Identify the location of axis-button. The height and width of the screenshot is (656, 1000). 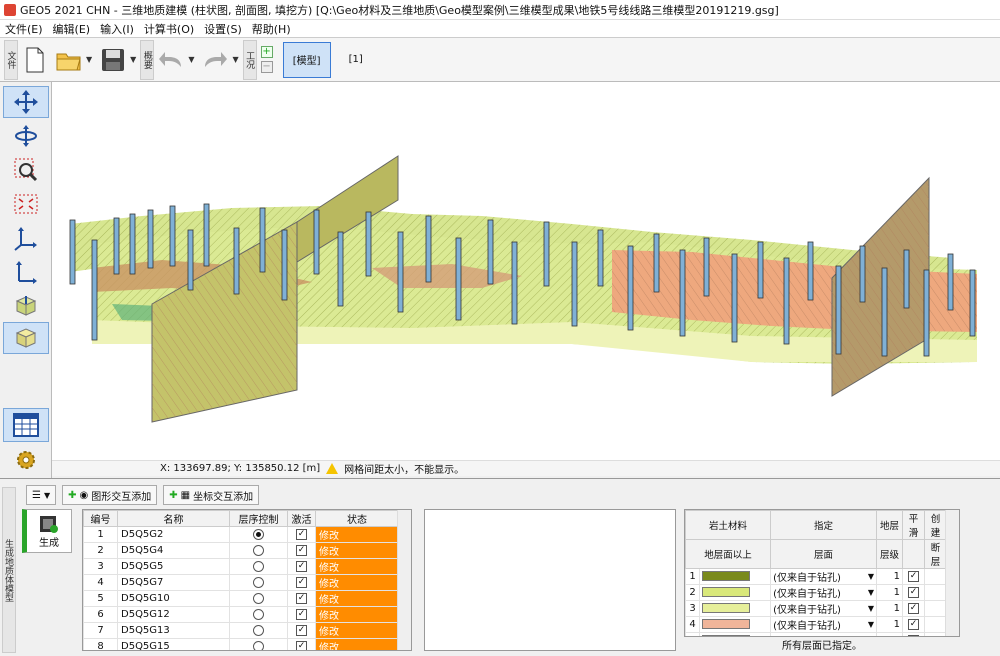
(26, 272).